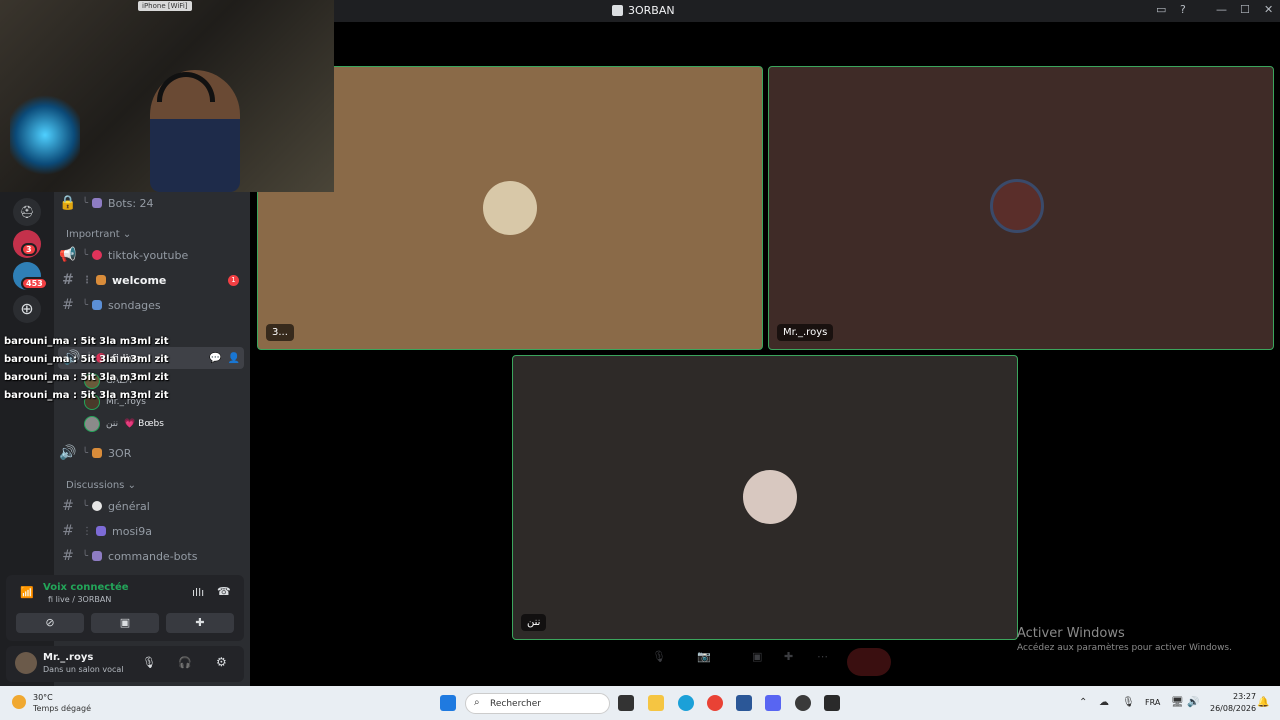 The height and width of the screenshot is (720, 1280). Describe the element at coordinates (869, 662) in the screenshot. I see `hang-up-button` at that location.